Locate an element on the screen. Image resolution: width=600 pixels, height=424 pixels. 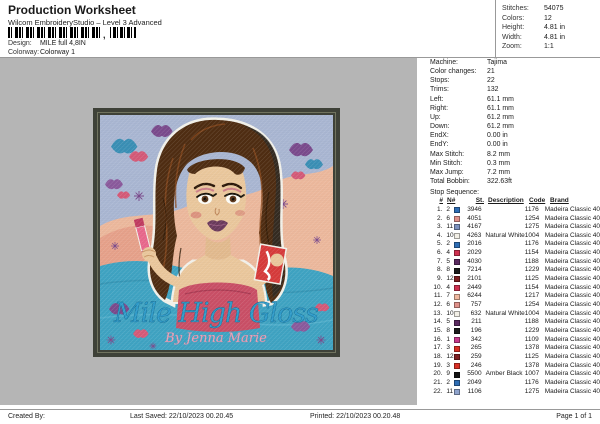
design-barcode: , is located at coordinates (72, 33).